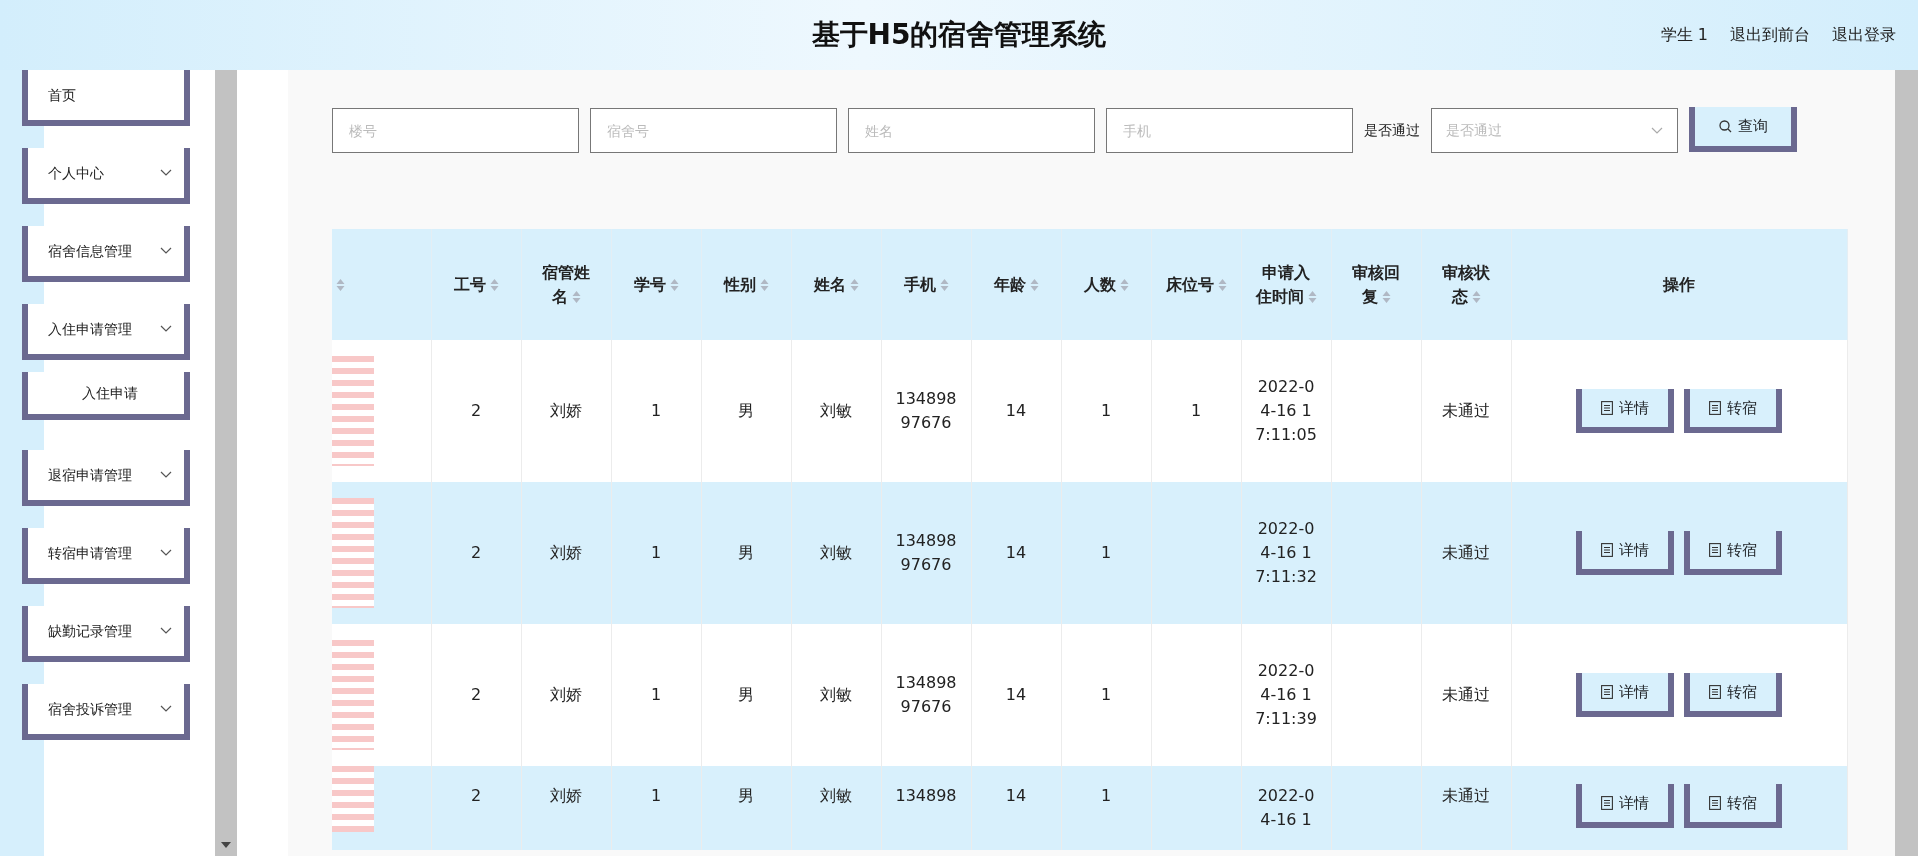  What do you see at coordinates (1376, 284) in the screenshot?
I see `column-header: 审核回复` at bounding box center [1376, 284].